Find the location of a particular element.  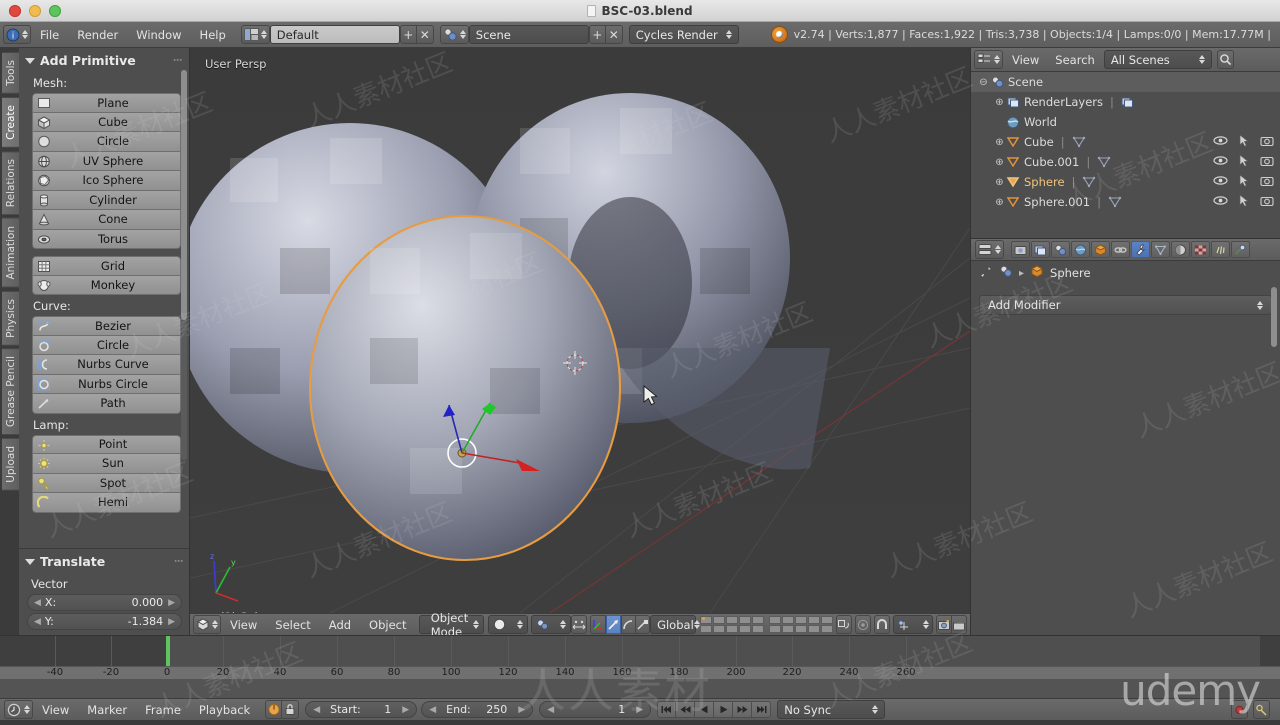

properties-tab-render is located at coordinates (1020, 249).